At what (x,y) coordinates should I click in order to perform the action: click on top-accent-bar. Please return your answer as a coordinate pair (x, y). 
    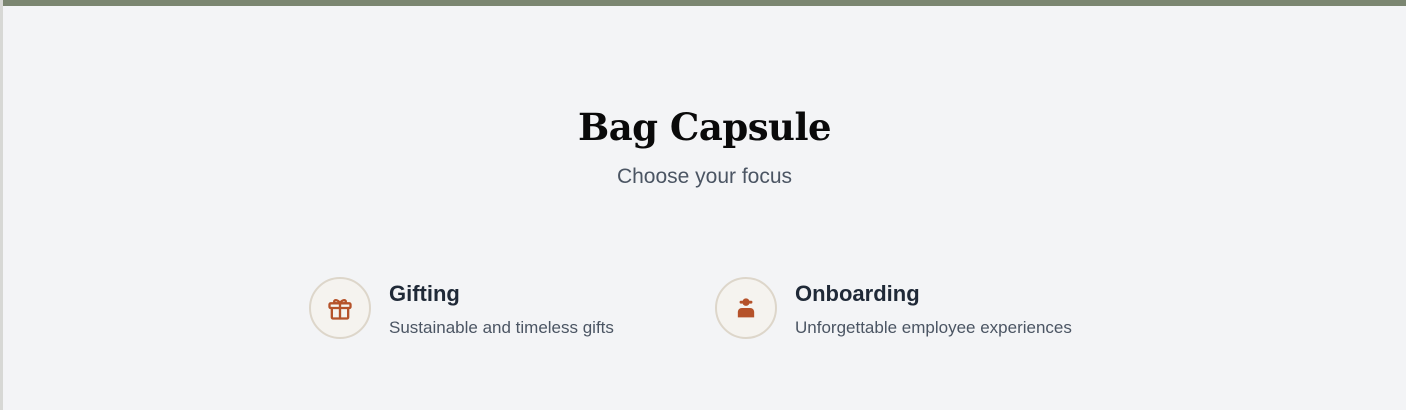
    Looking at the image, I should click on (704, 3).